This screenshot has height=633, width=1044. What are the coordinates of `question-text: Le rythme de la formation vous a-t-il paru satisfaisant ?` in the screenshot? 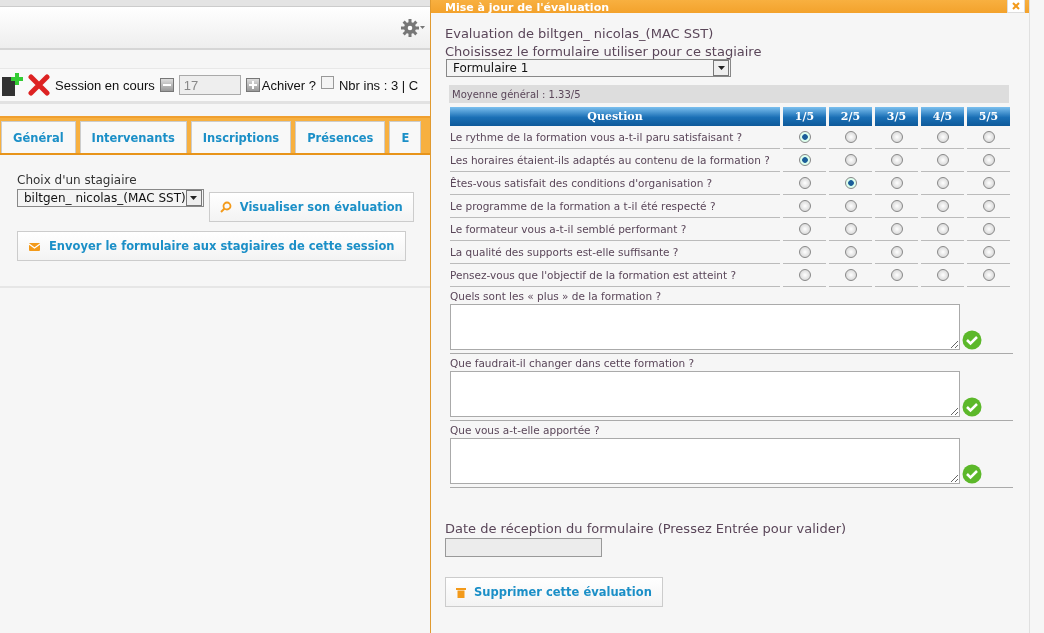 It's located at (615, 137).